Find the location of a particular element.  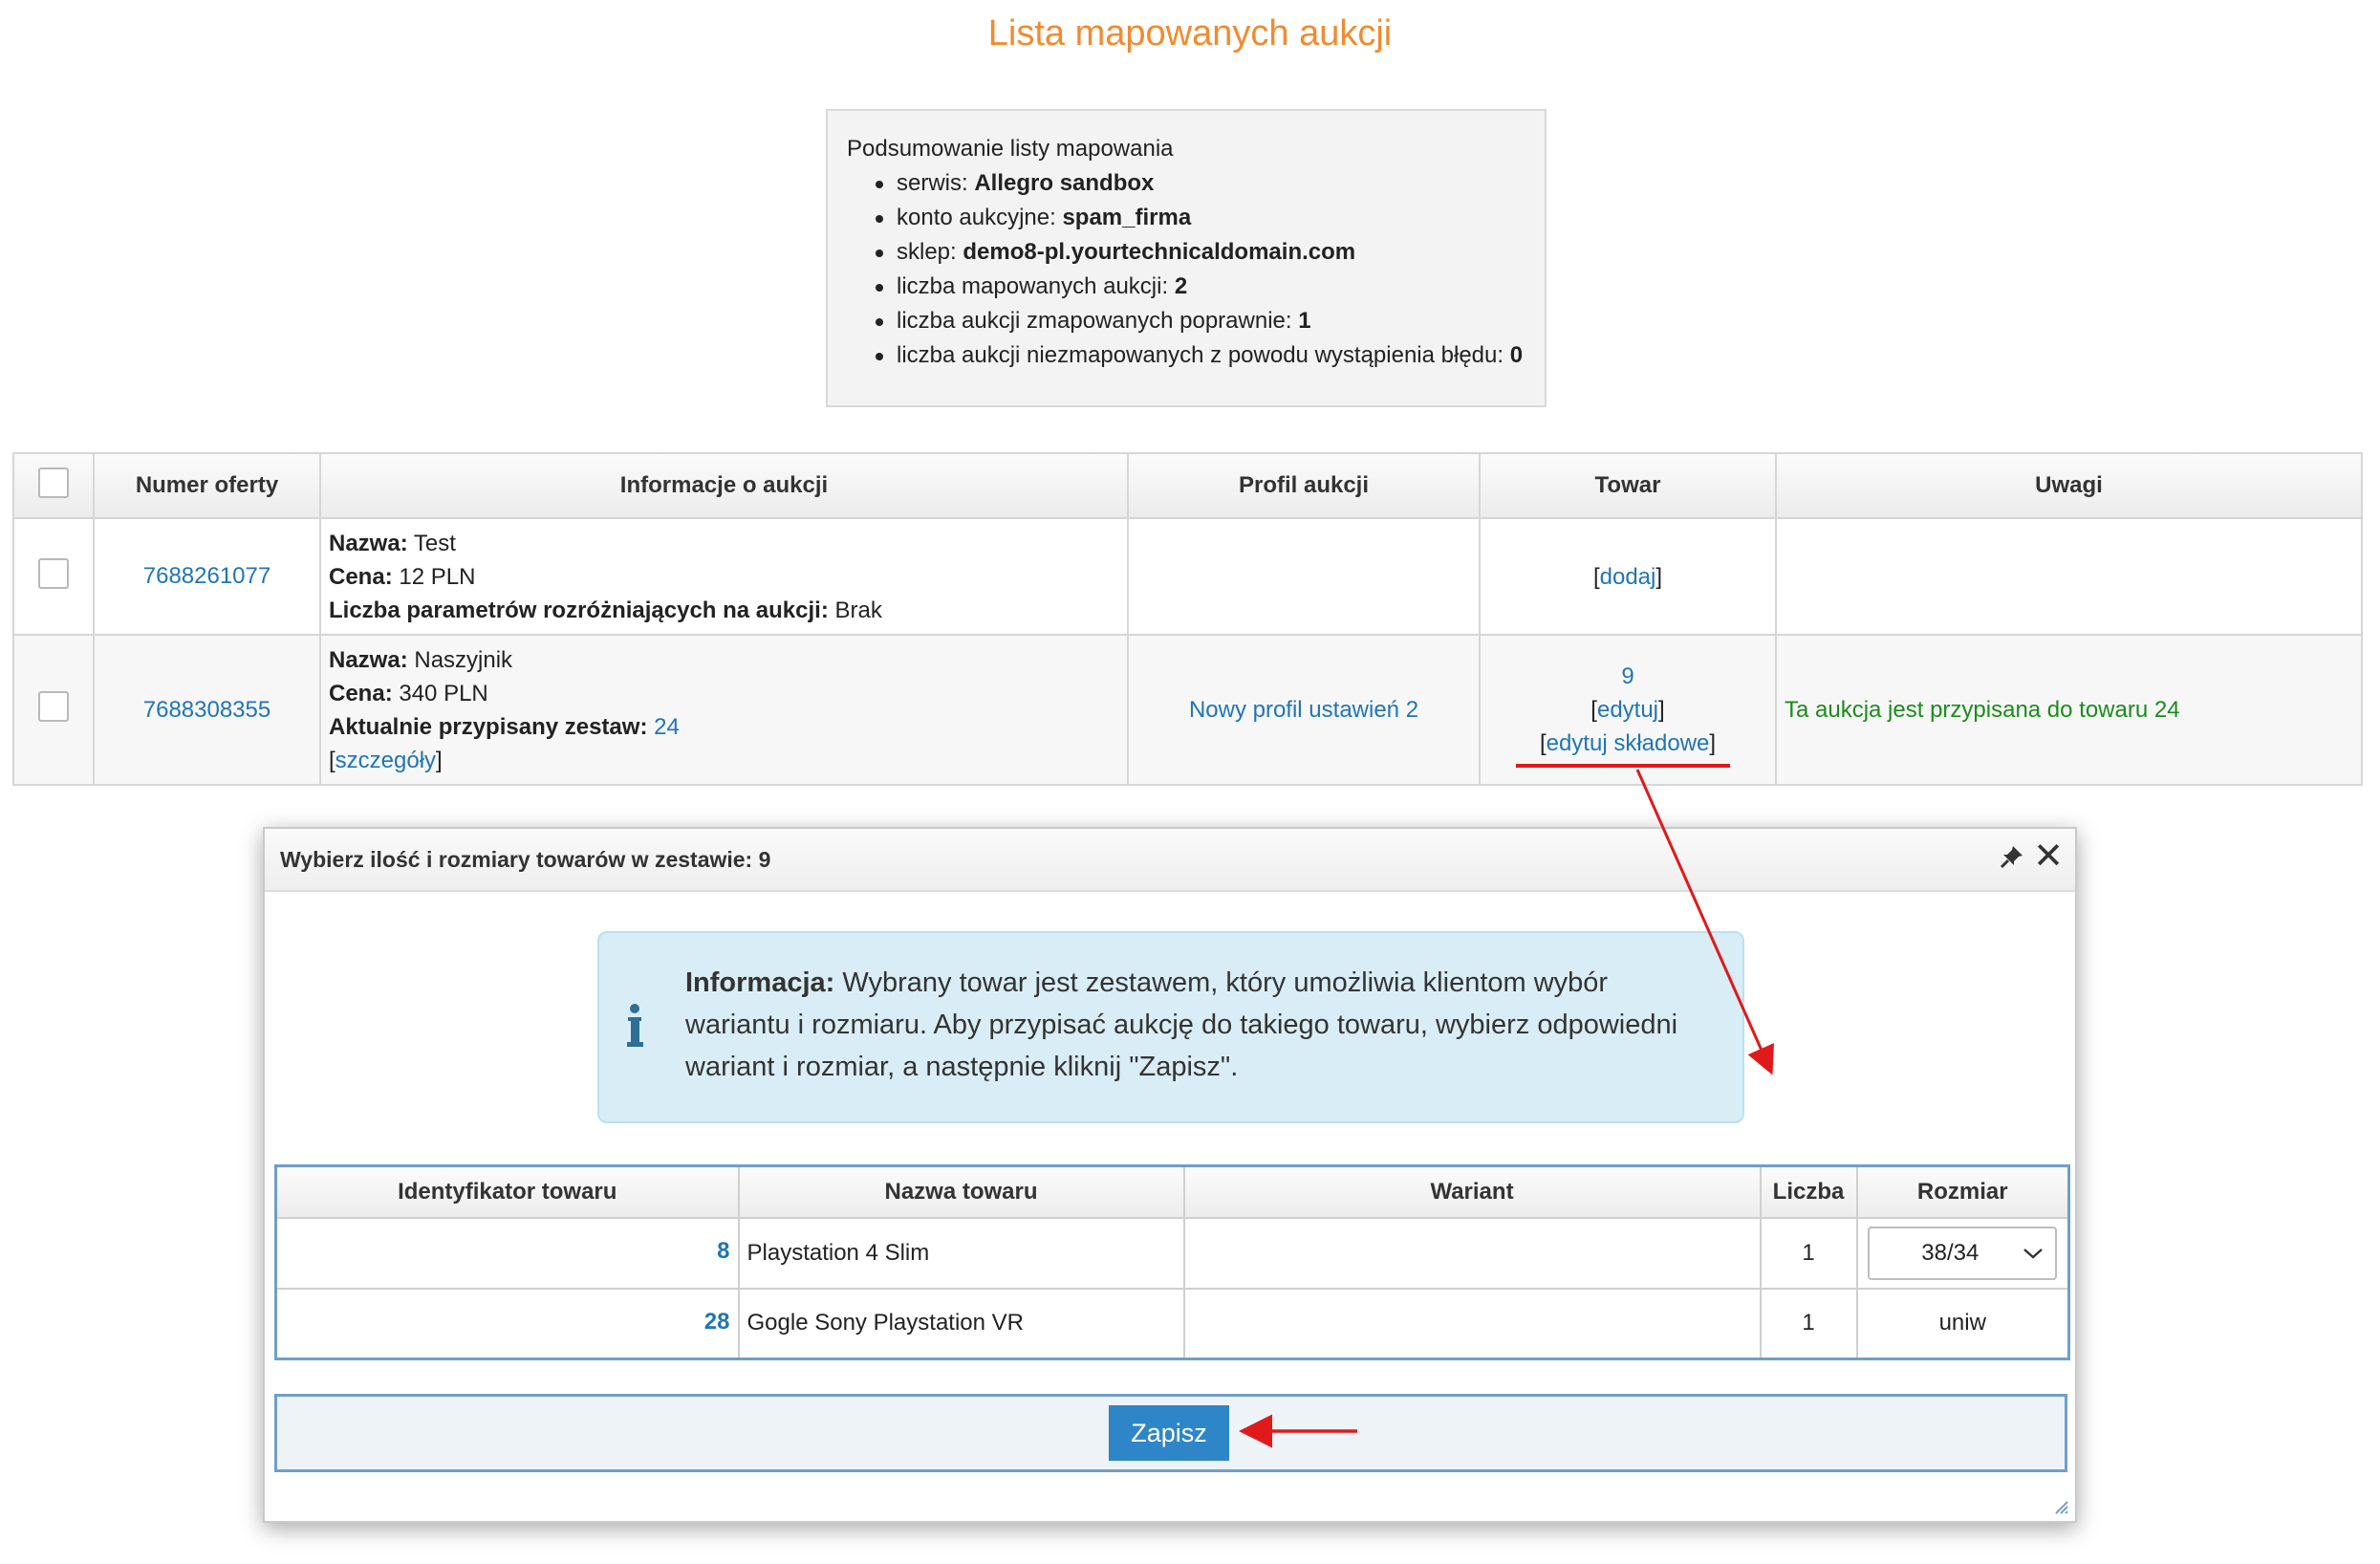

product-name-cell: Gogle Sony Playstation VR is located at coordinates (961, 1323).